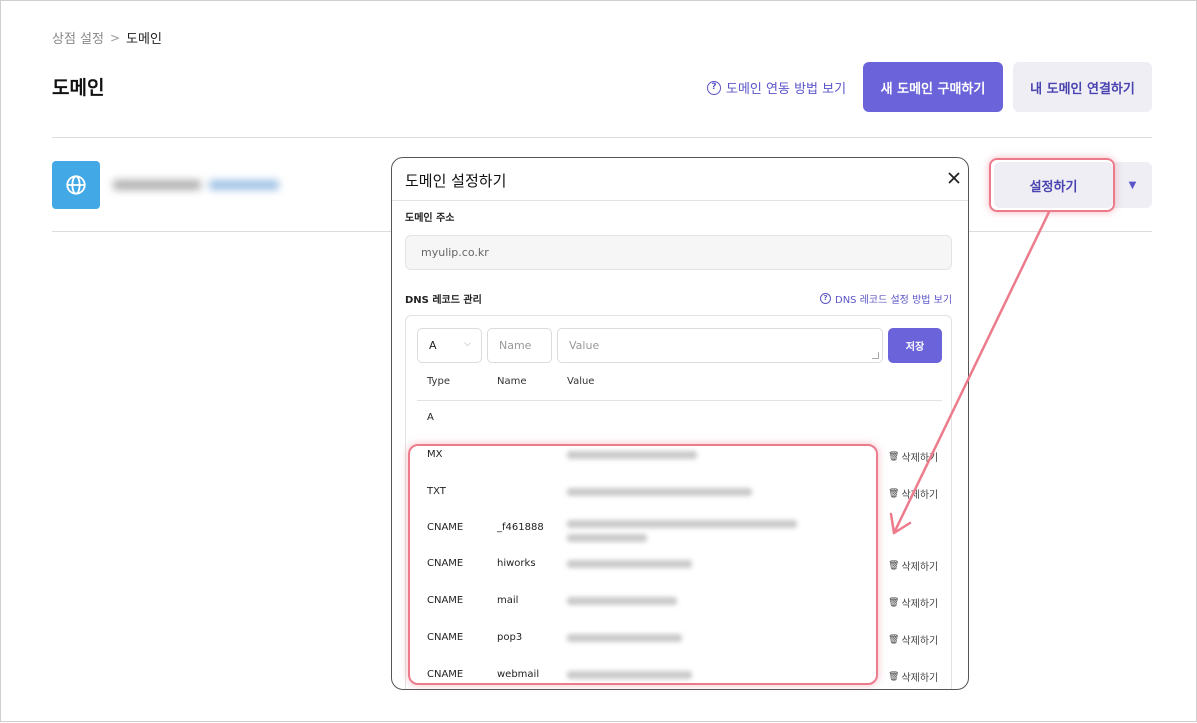 The height and width of the screenshot is (723, 1197). Describe the element at coordinates (144, 39) in the screenshot. I see `breadcrumb-current: 도메인` at that location.